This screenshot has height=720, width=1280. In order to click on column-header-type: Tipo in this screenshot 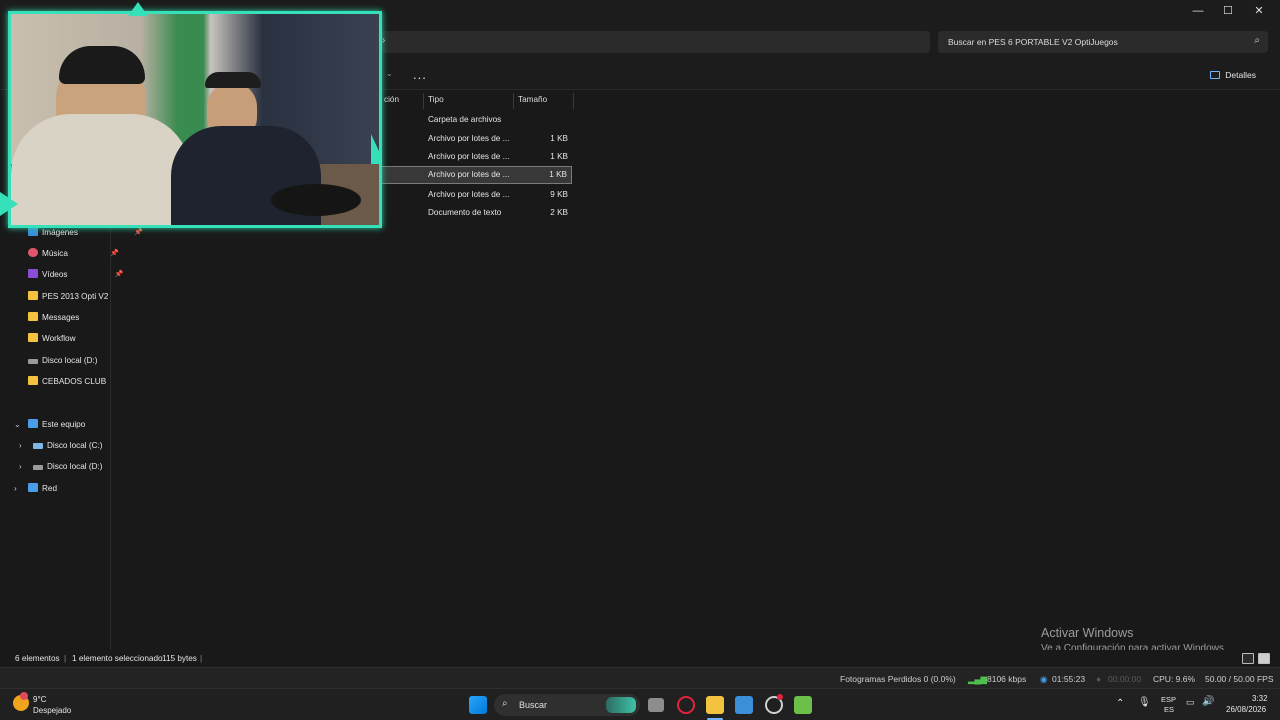, I will do `click(469, 101)`.